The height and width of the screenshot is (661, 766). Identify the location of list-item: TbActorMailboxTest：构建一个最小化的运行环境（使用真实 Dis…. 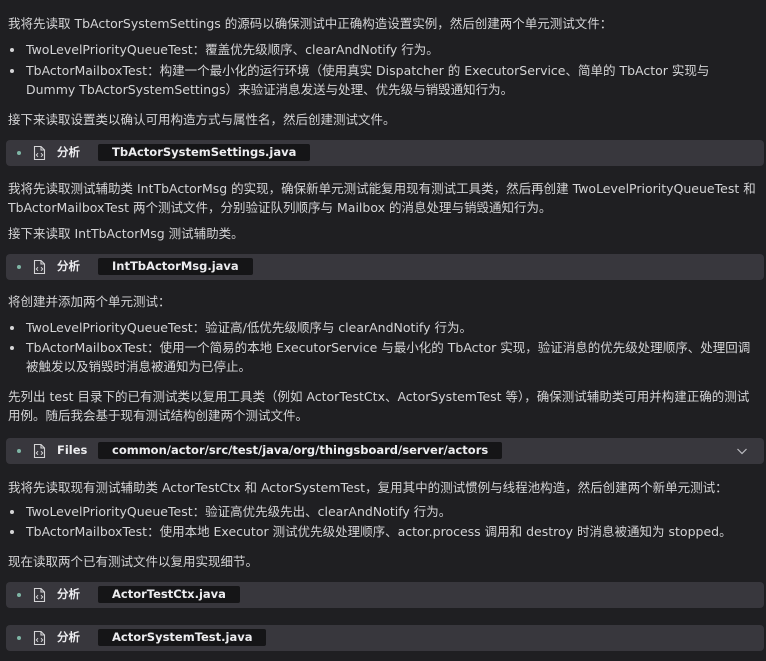
(384, 80).